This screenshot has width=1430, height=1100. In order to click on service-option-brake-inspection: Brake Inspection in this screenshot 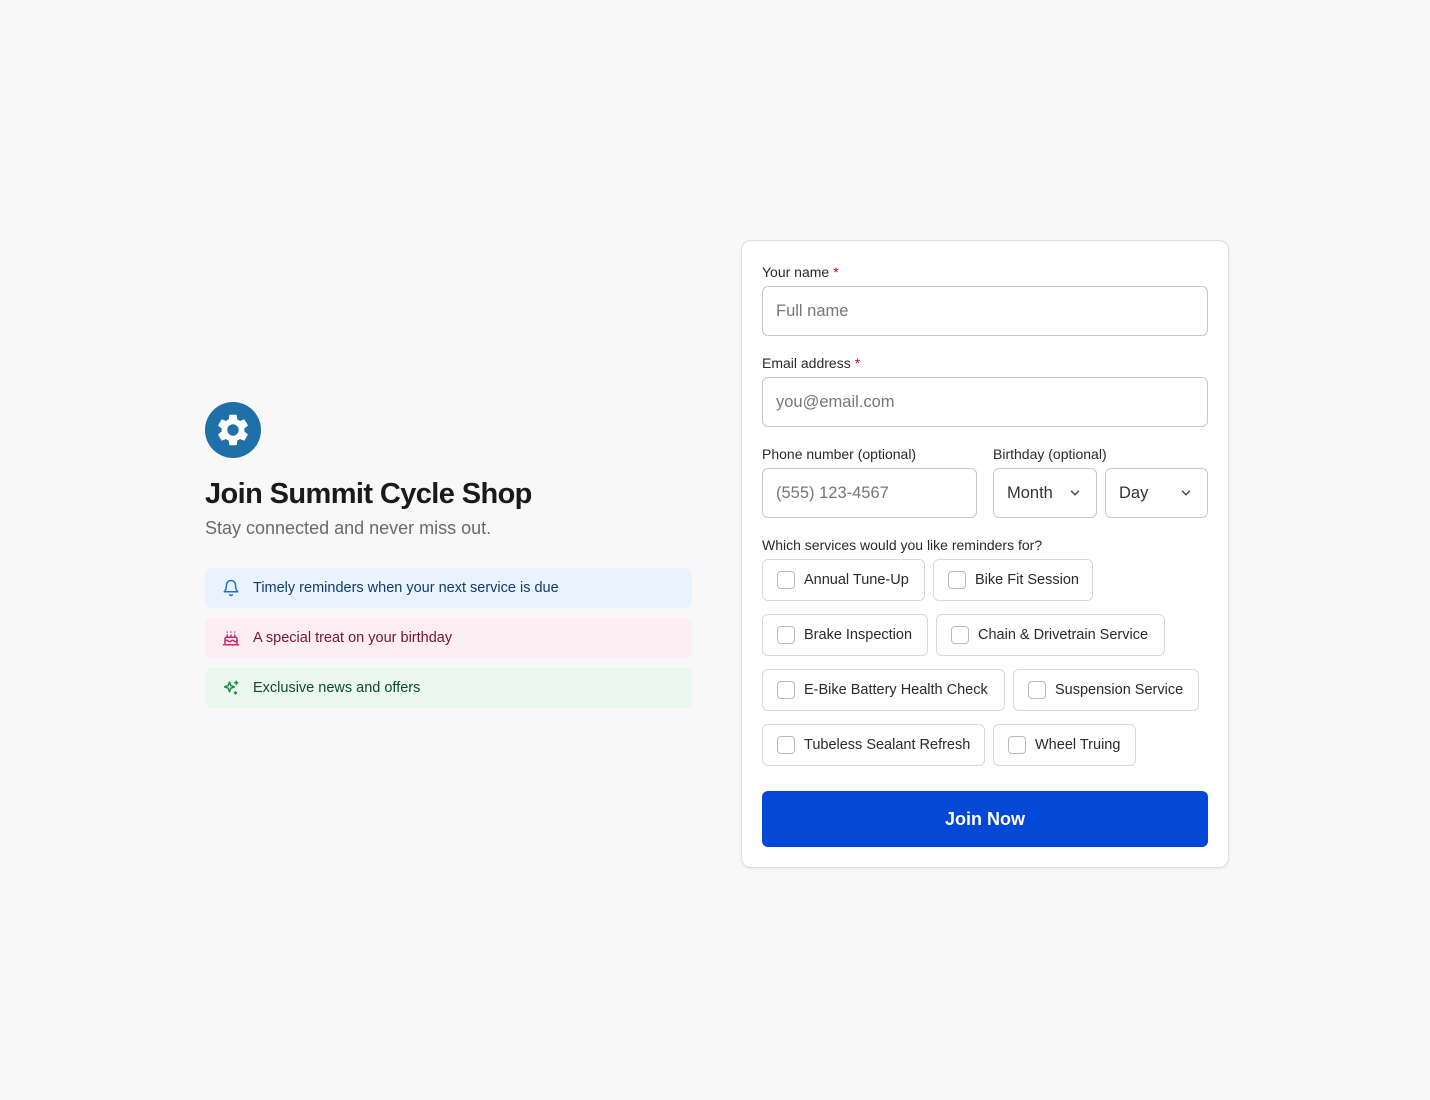, I will do `click(845, 635)`.